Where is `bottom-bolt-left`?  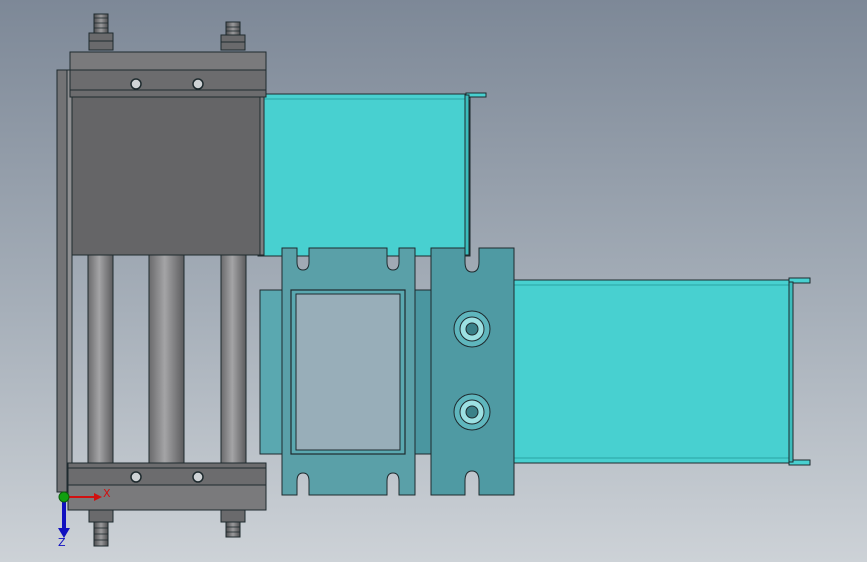
bottom-bolt-left is located at coordinates (101, 528).